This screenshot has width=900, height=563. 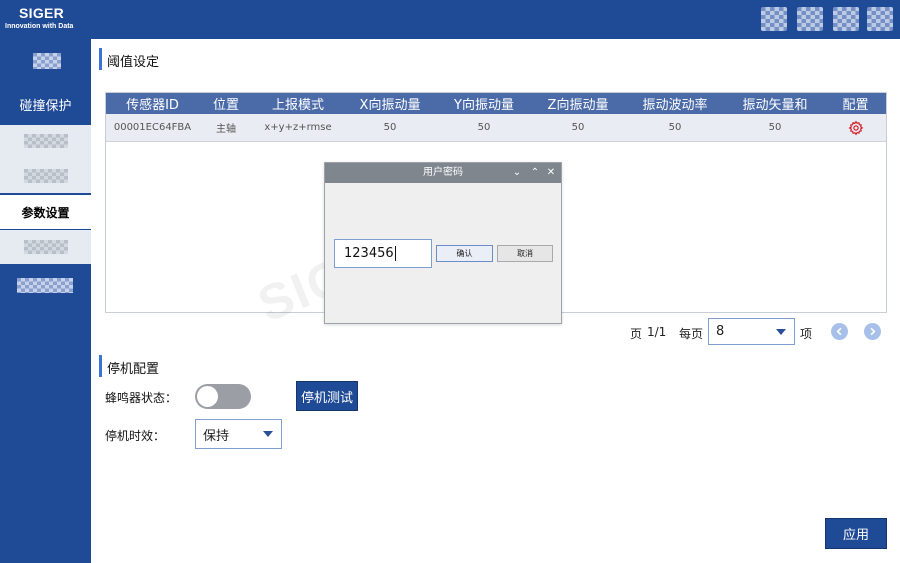 What do you see at coordinates (675, 105) in the screenshot?
I see `col-vibration-fluctuation: 振动波动率` at bounding box center [675, 105].